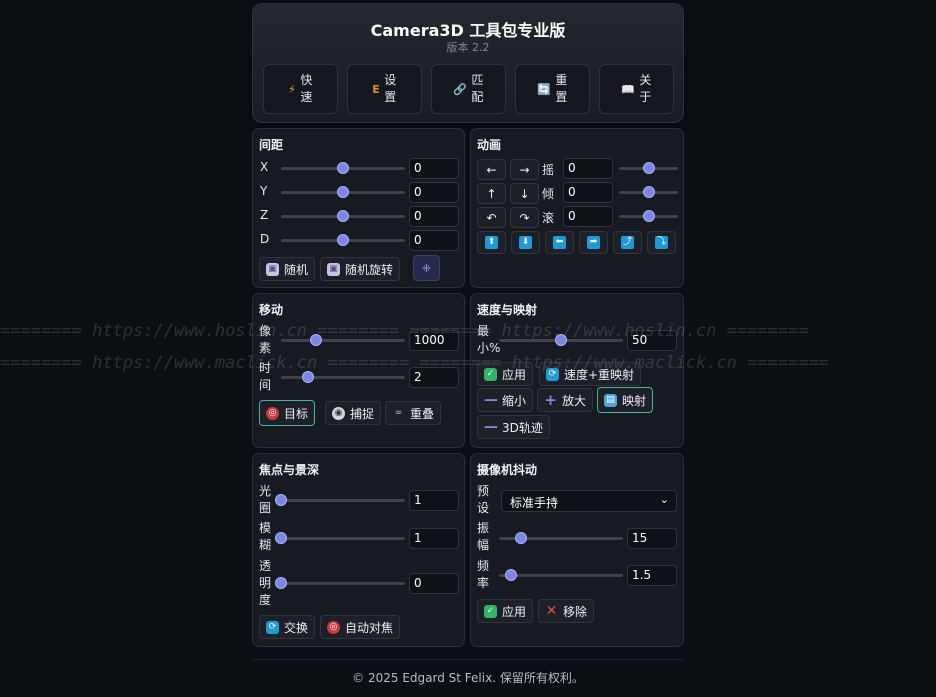 This screenshot has width=936, height=697. I want to click on tilt-slider, so click(648, 192).